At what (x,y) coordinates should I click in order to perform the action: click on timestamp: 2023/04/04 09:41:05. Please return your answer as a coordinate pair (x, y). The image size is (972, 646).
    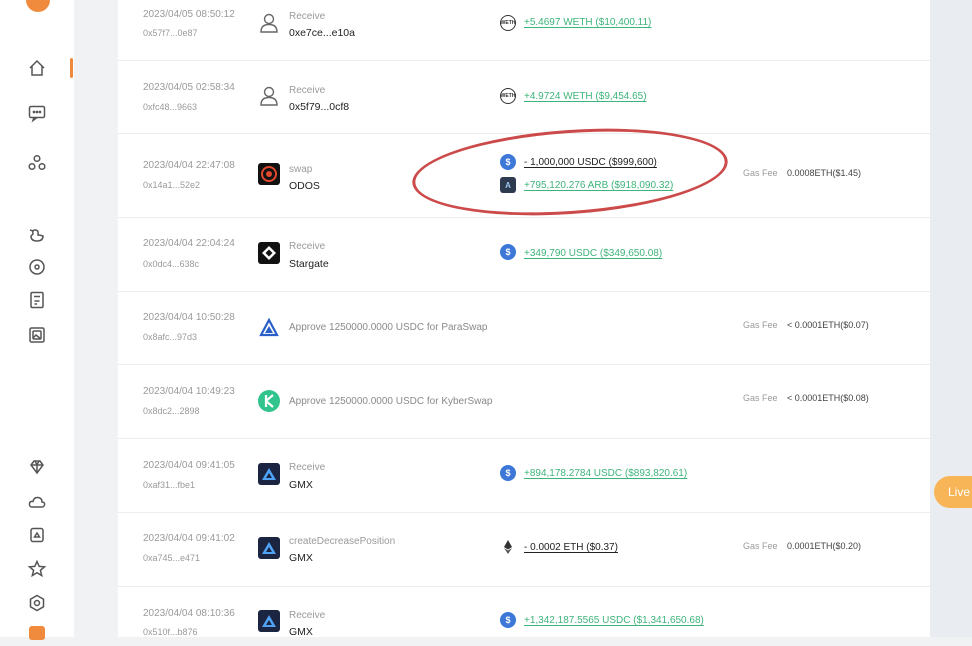
    Looking at the image, I should click on (189, 465).